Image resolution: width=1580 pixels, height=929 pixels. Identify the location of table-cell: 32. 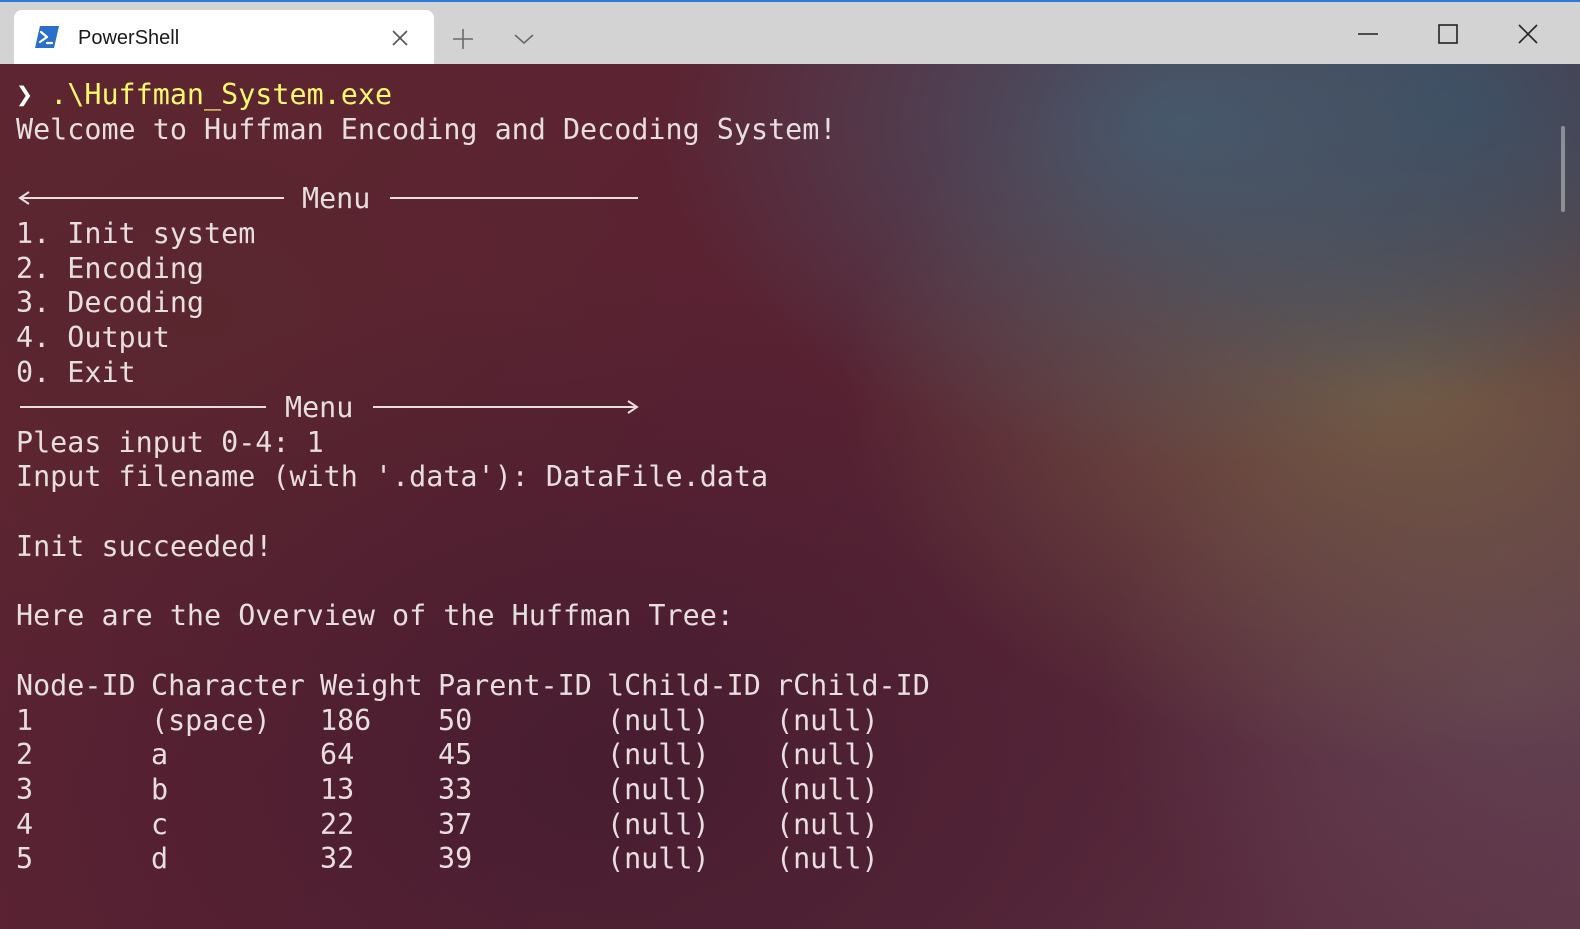
(337, 858).